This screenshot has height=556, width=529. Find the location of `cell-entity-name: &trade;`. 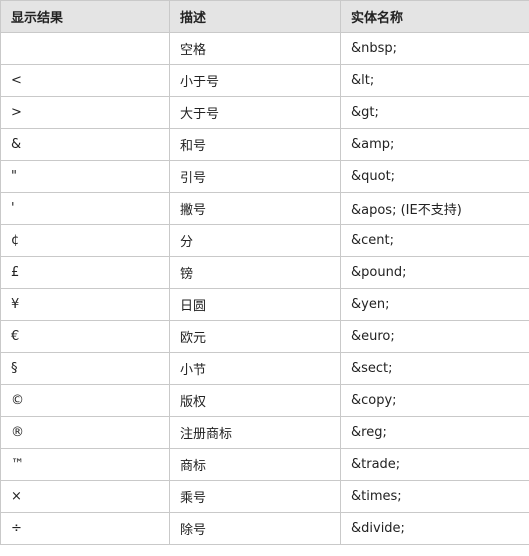

cell-entity-name: &trade; is located at coordinates (434, 464).